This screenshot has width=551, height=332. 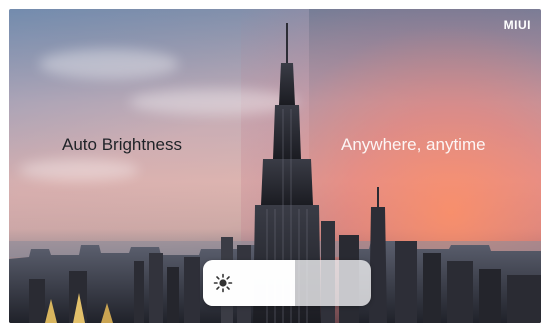 What do you see at coordinates (122, 144) in the screenshot?
I see `caption-auto-brightness: Auto Brightness` at bounding box center [122, 144].